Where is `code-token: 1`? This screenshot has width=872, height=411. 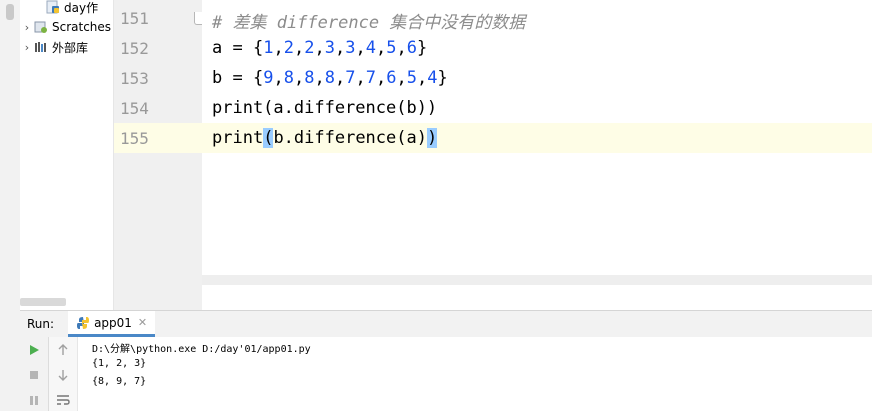 code-token: 1 is located at coordinates (268, 48).